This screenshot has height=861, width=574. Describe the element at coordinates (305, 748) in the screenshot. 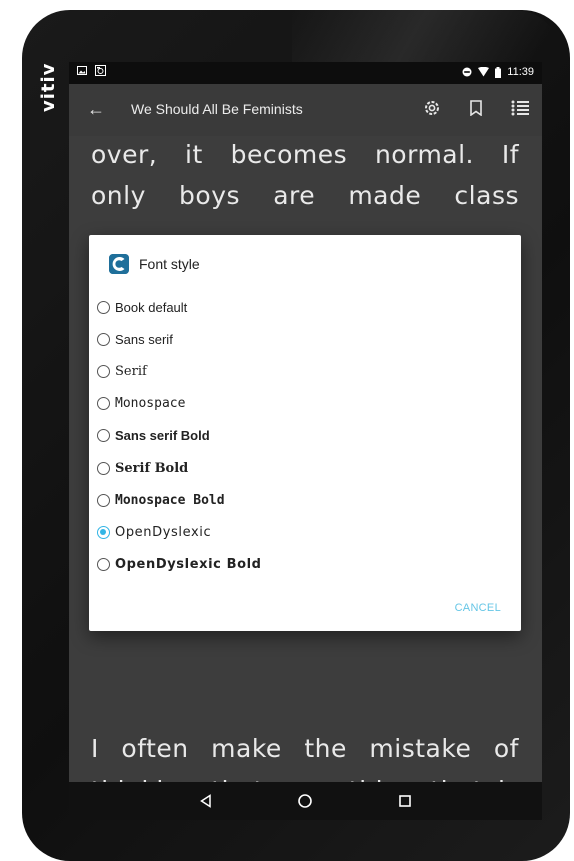

I see `reading-line: I often make the mistake of` at that location.